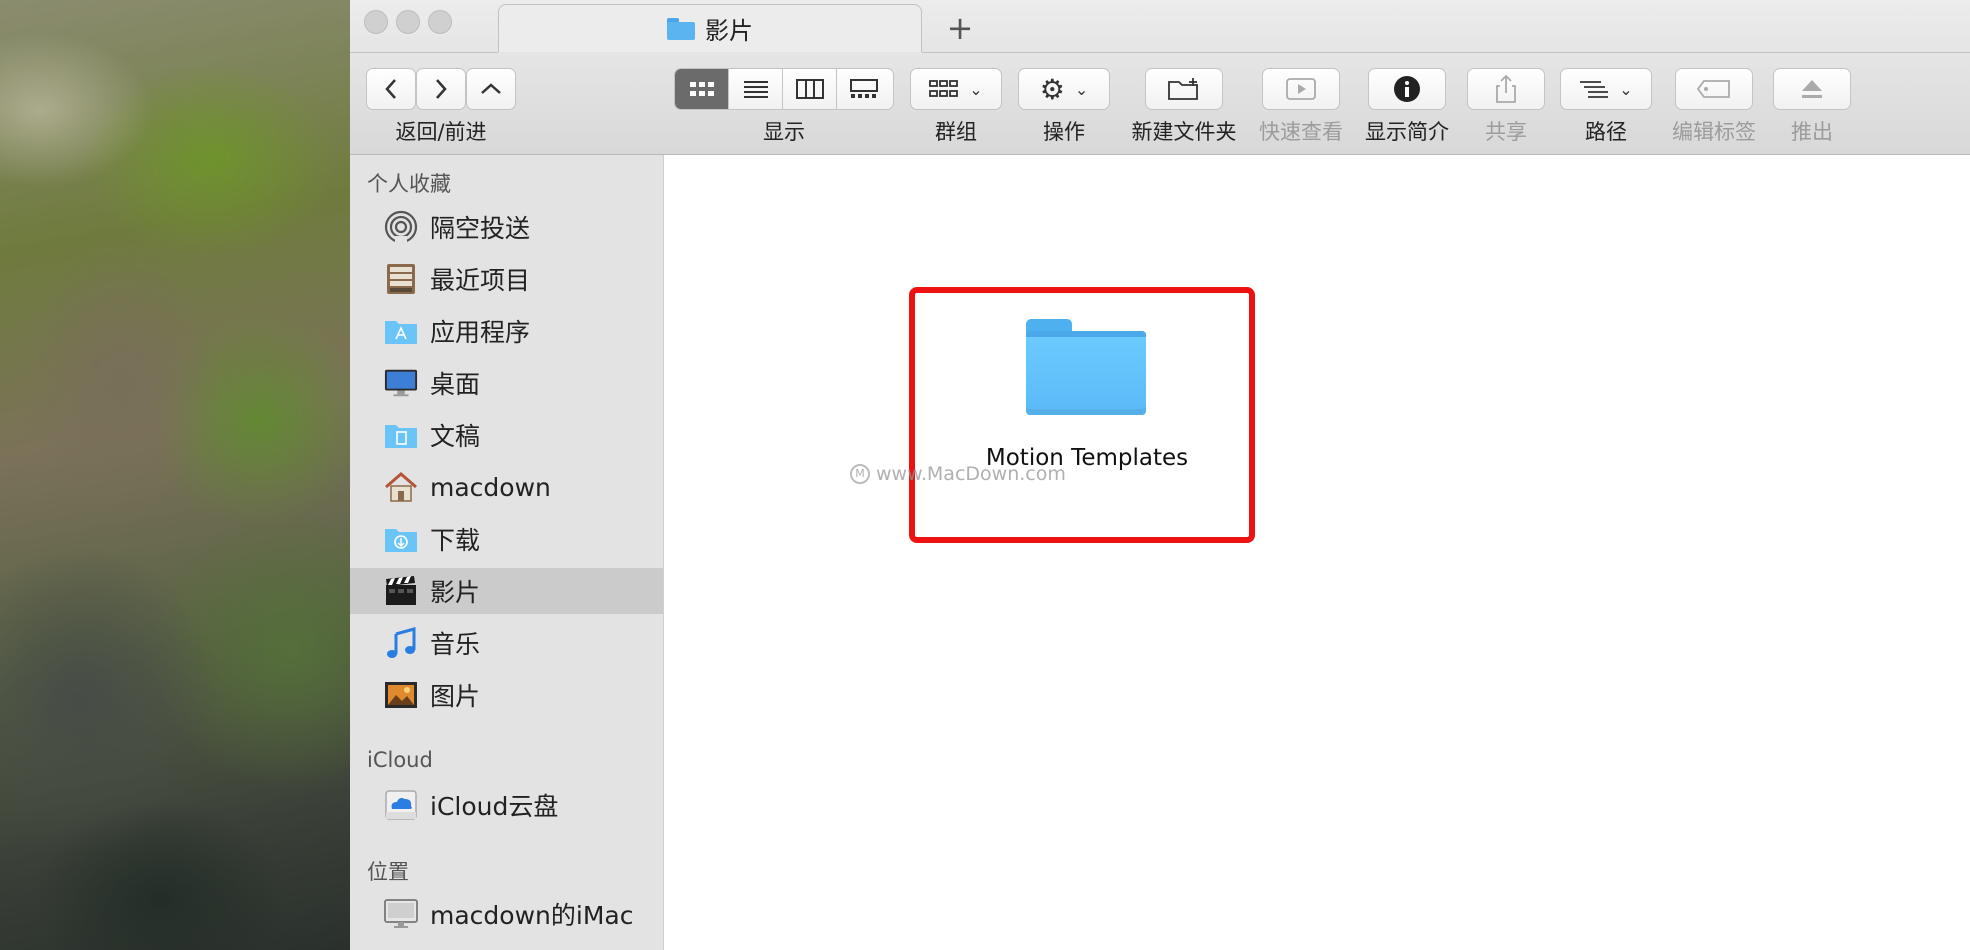 Image resolution: width=1970 pixels, height=950 pixels. I want to click on new-folder-button, so click(1184, 89).